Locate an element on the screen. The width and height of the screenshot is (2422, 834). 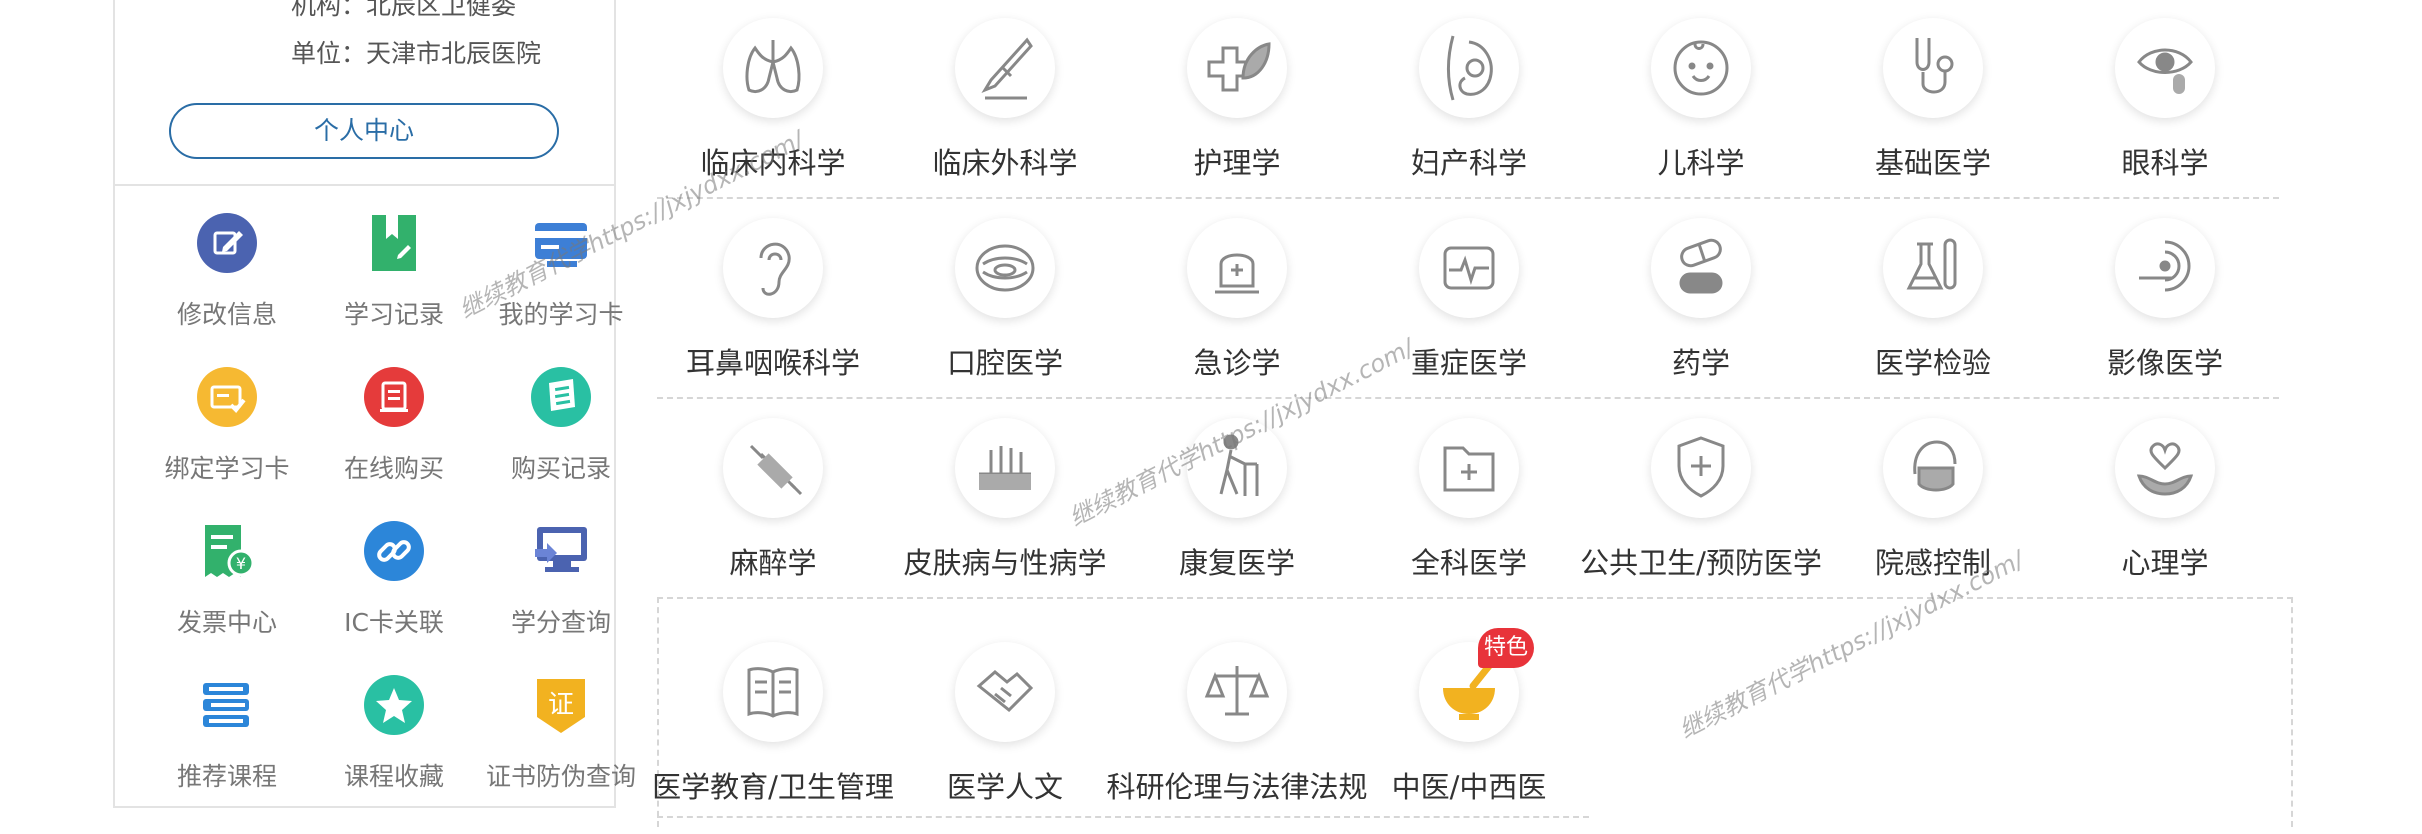
category-obstetrics: 妇产科学 is located at coordinates (1469, 108).